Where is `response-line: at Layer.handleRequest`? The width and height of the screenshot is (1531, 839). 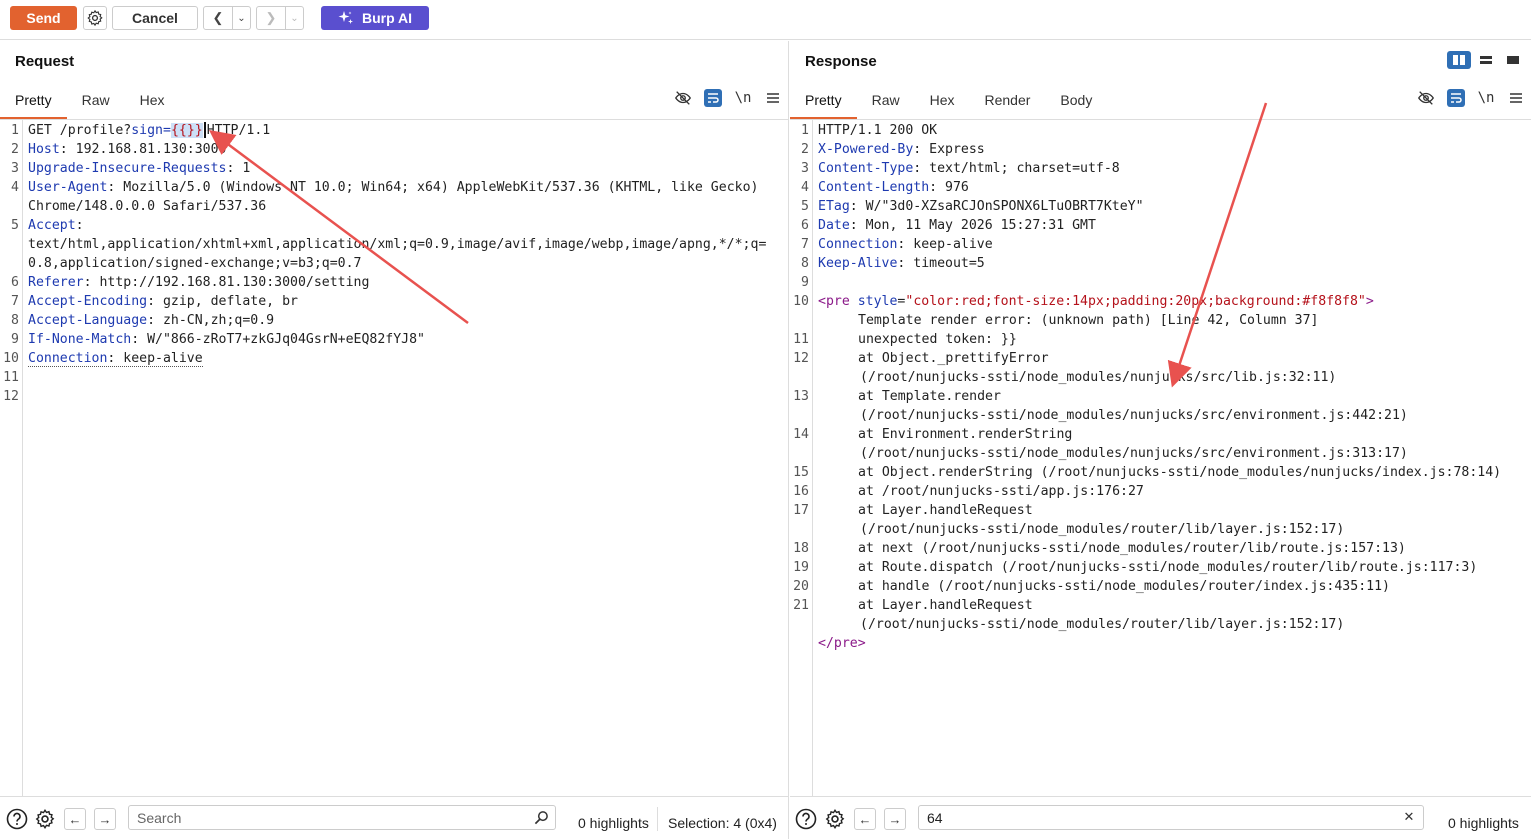 response-line: at Layer.handleRequest is located at coordinates (945, 510).